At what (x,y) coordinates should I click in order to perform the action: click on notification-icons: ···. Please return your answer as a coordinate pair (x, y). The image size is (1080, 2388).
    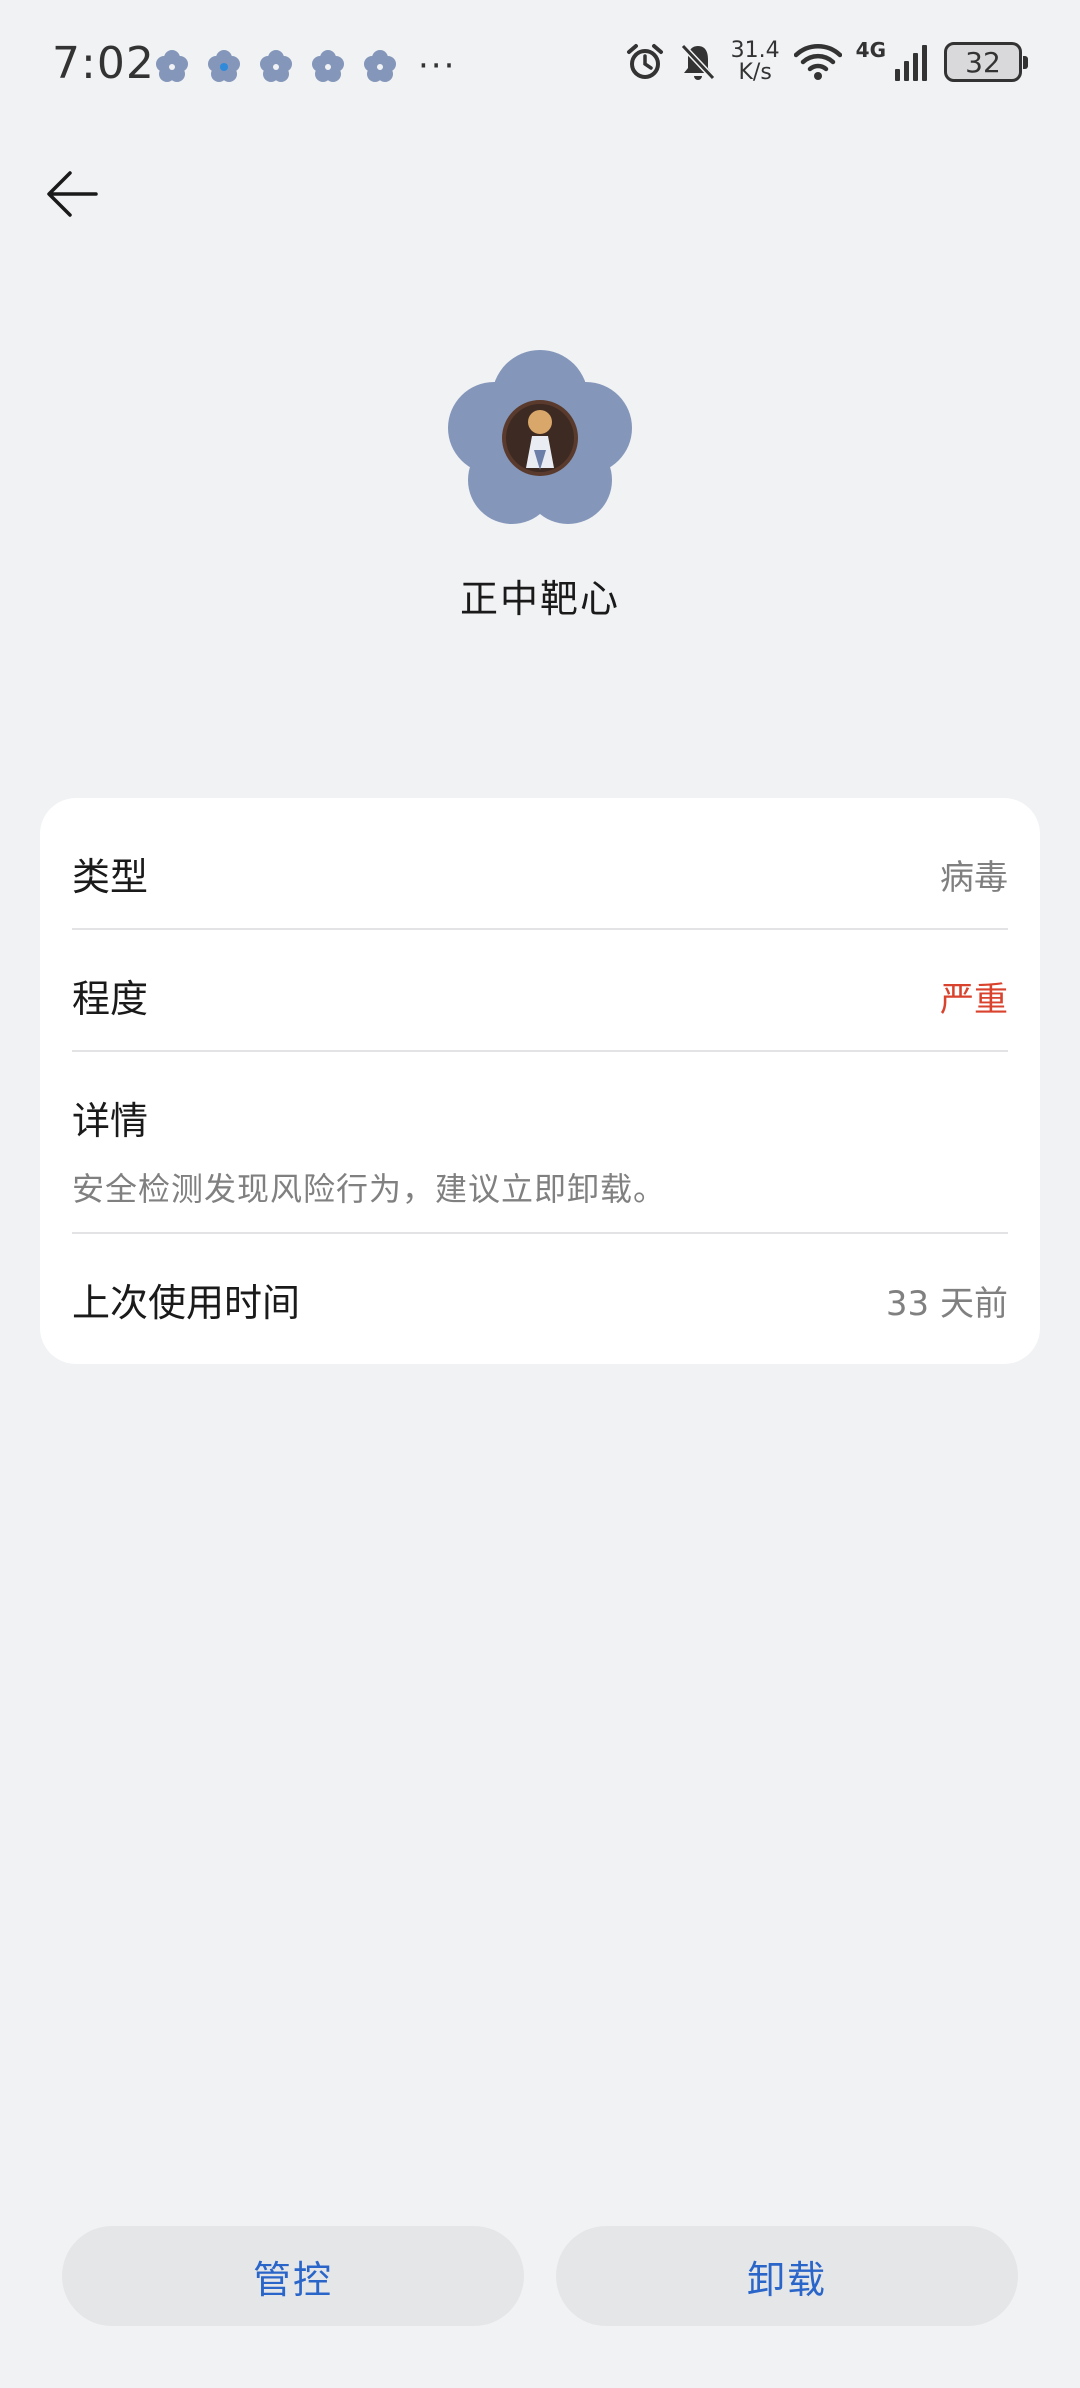
    Looking at the image, I should click on (305, 66).